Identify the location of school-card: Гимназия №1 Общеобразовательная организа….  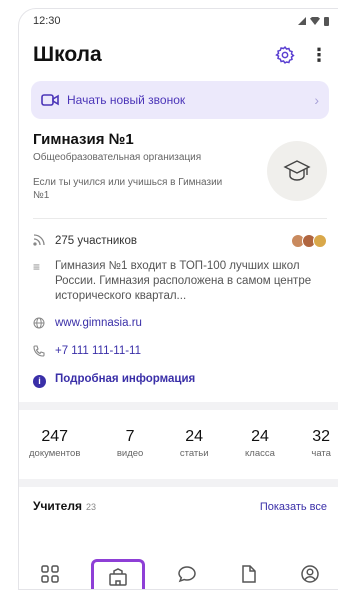
(178, 160).